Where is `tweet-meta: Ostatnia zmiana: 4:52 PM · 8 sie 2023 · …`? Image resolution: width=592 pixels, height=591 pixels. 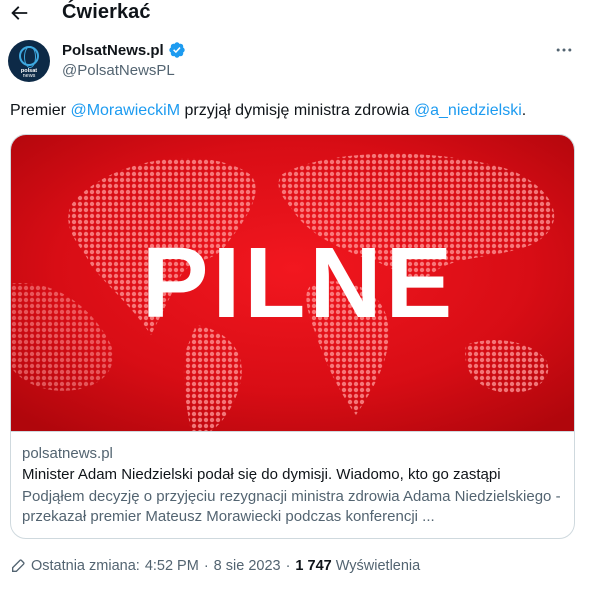 tweet-meta: Ostatnia zmiana: 4:52 PM · 8 sie 2023 · … is located at coordinates (215, 566).